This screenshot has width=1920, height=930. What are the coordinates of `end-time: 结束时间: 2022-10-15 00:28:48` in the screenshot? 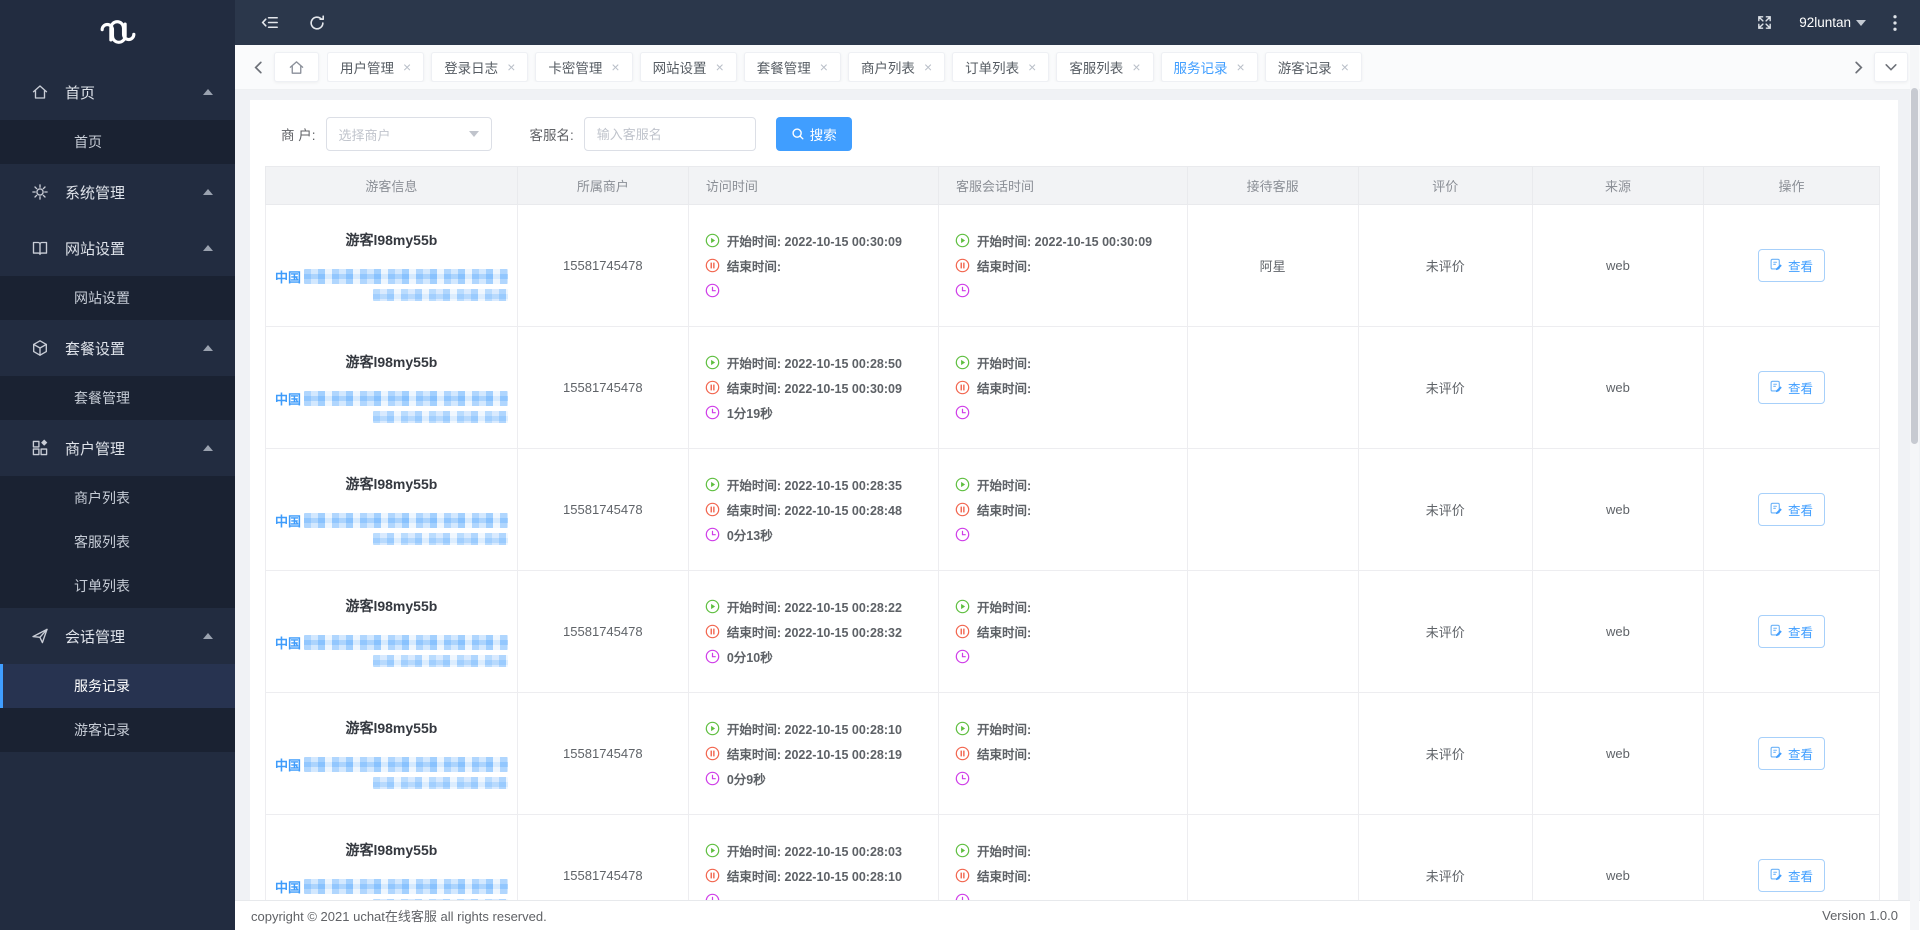 It's located at (814, 511).